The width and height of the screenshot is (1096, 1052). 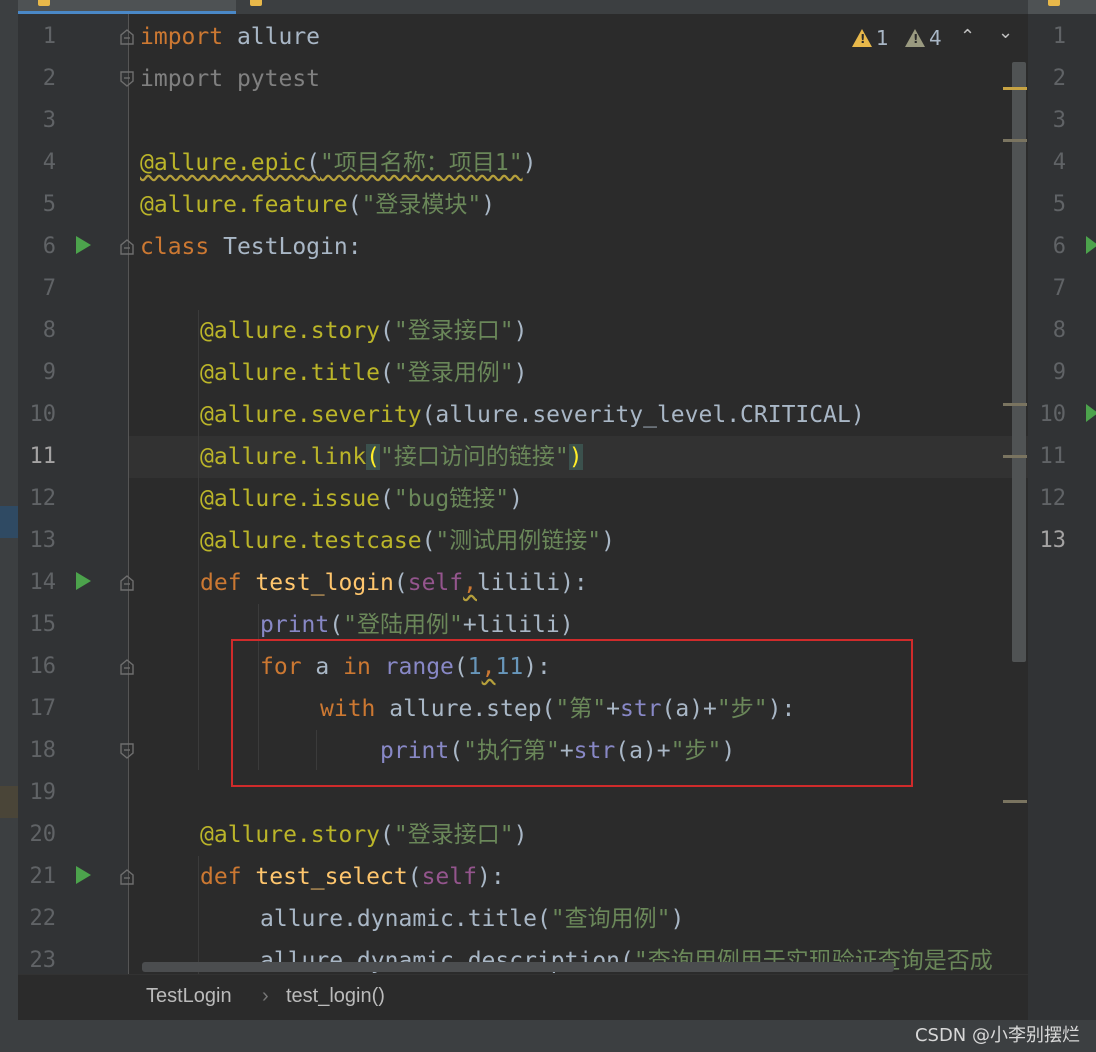 What do you see at coordinates (882, 38) in the screenshot?
I see `warning-count: 1` at bounding box center [882, 38].